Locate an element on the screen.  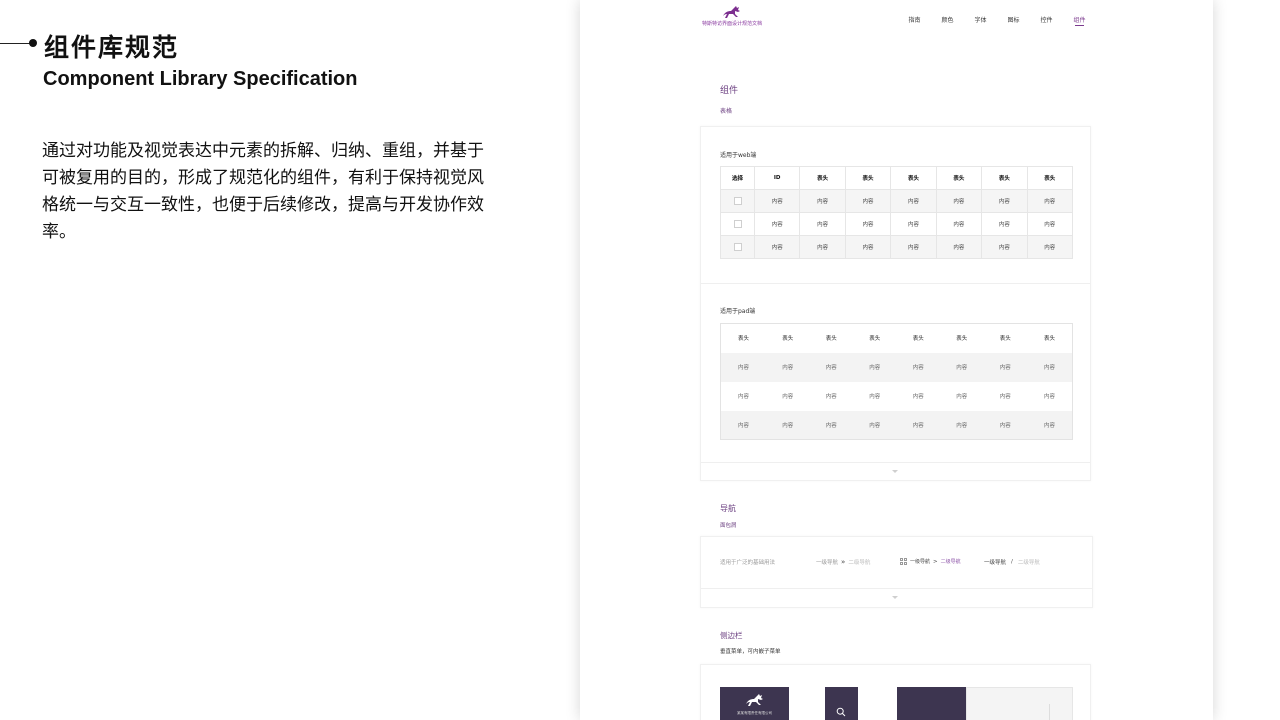
title-bullet is located at coordinates (33, 43).